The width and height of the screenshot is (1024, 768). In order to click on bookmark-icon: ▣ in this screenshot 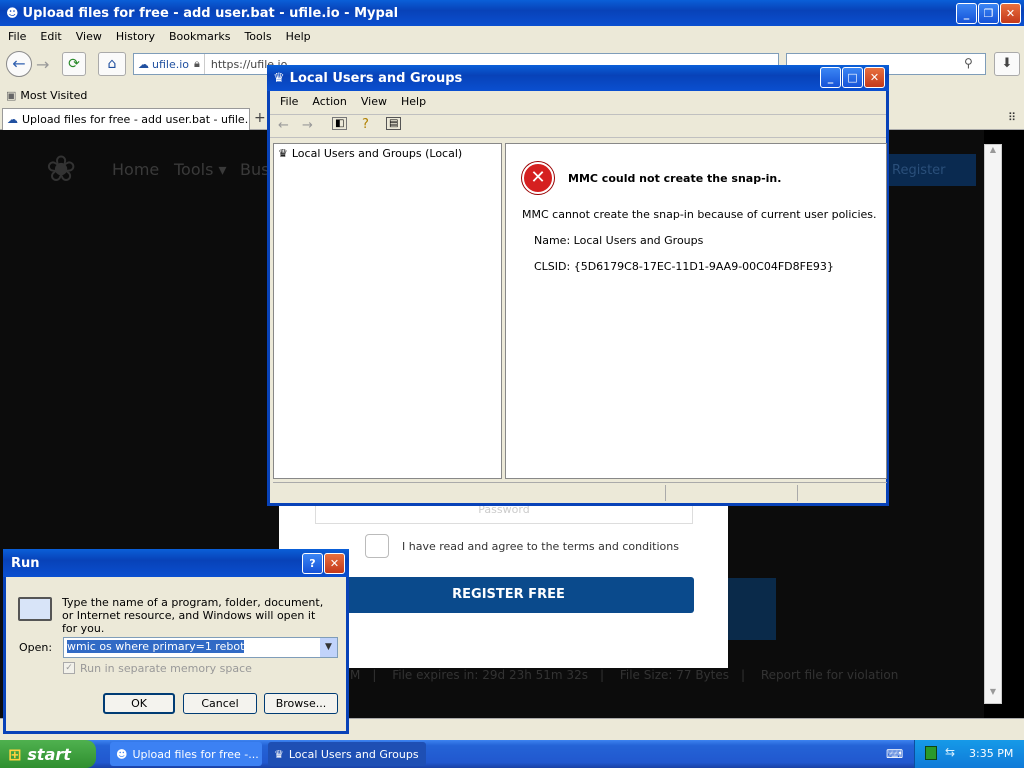, I will do `click(11, 95)`.